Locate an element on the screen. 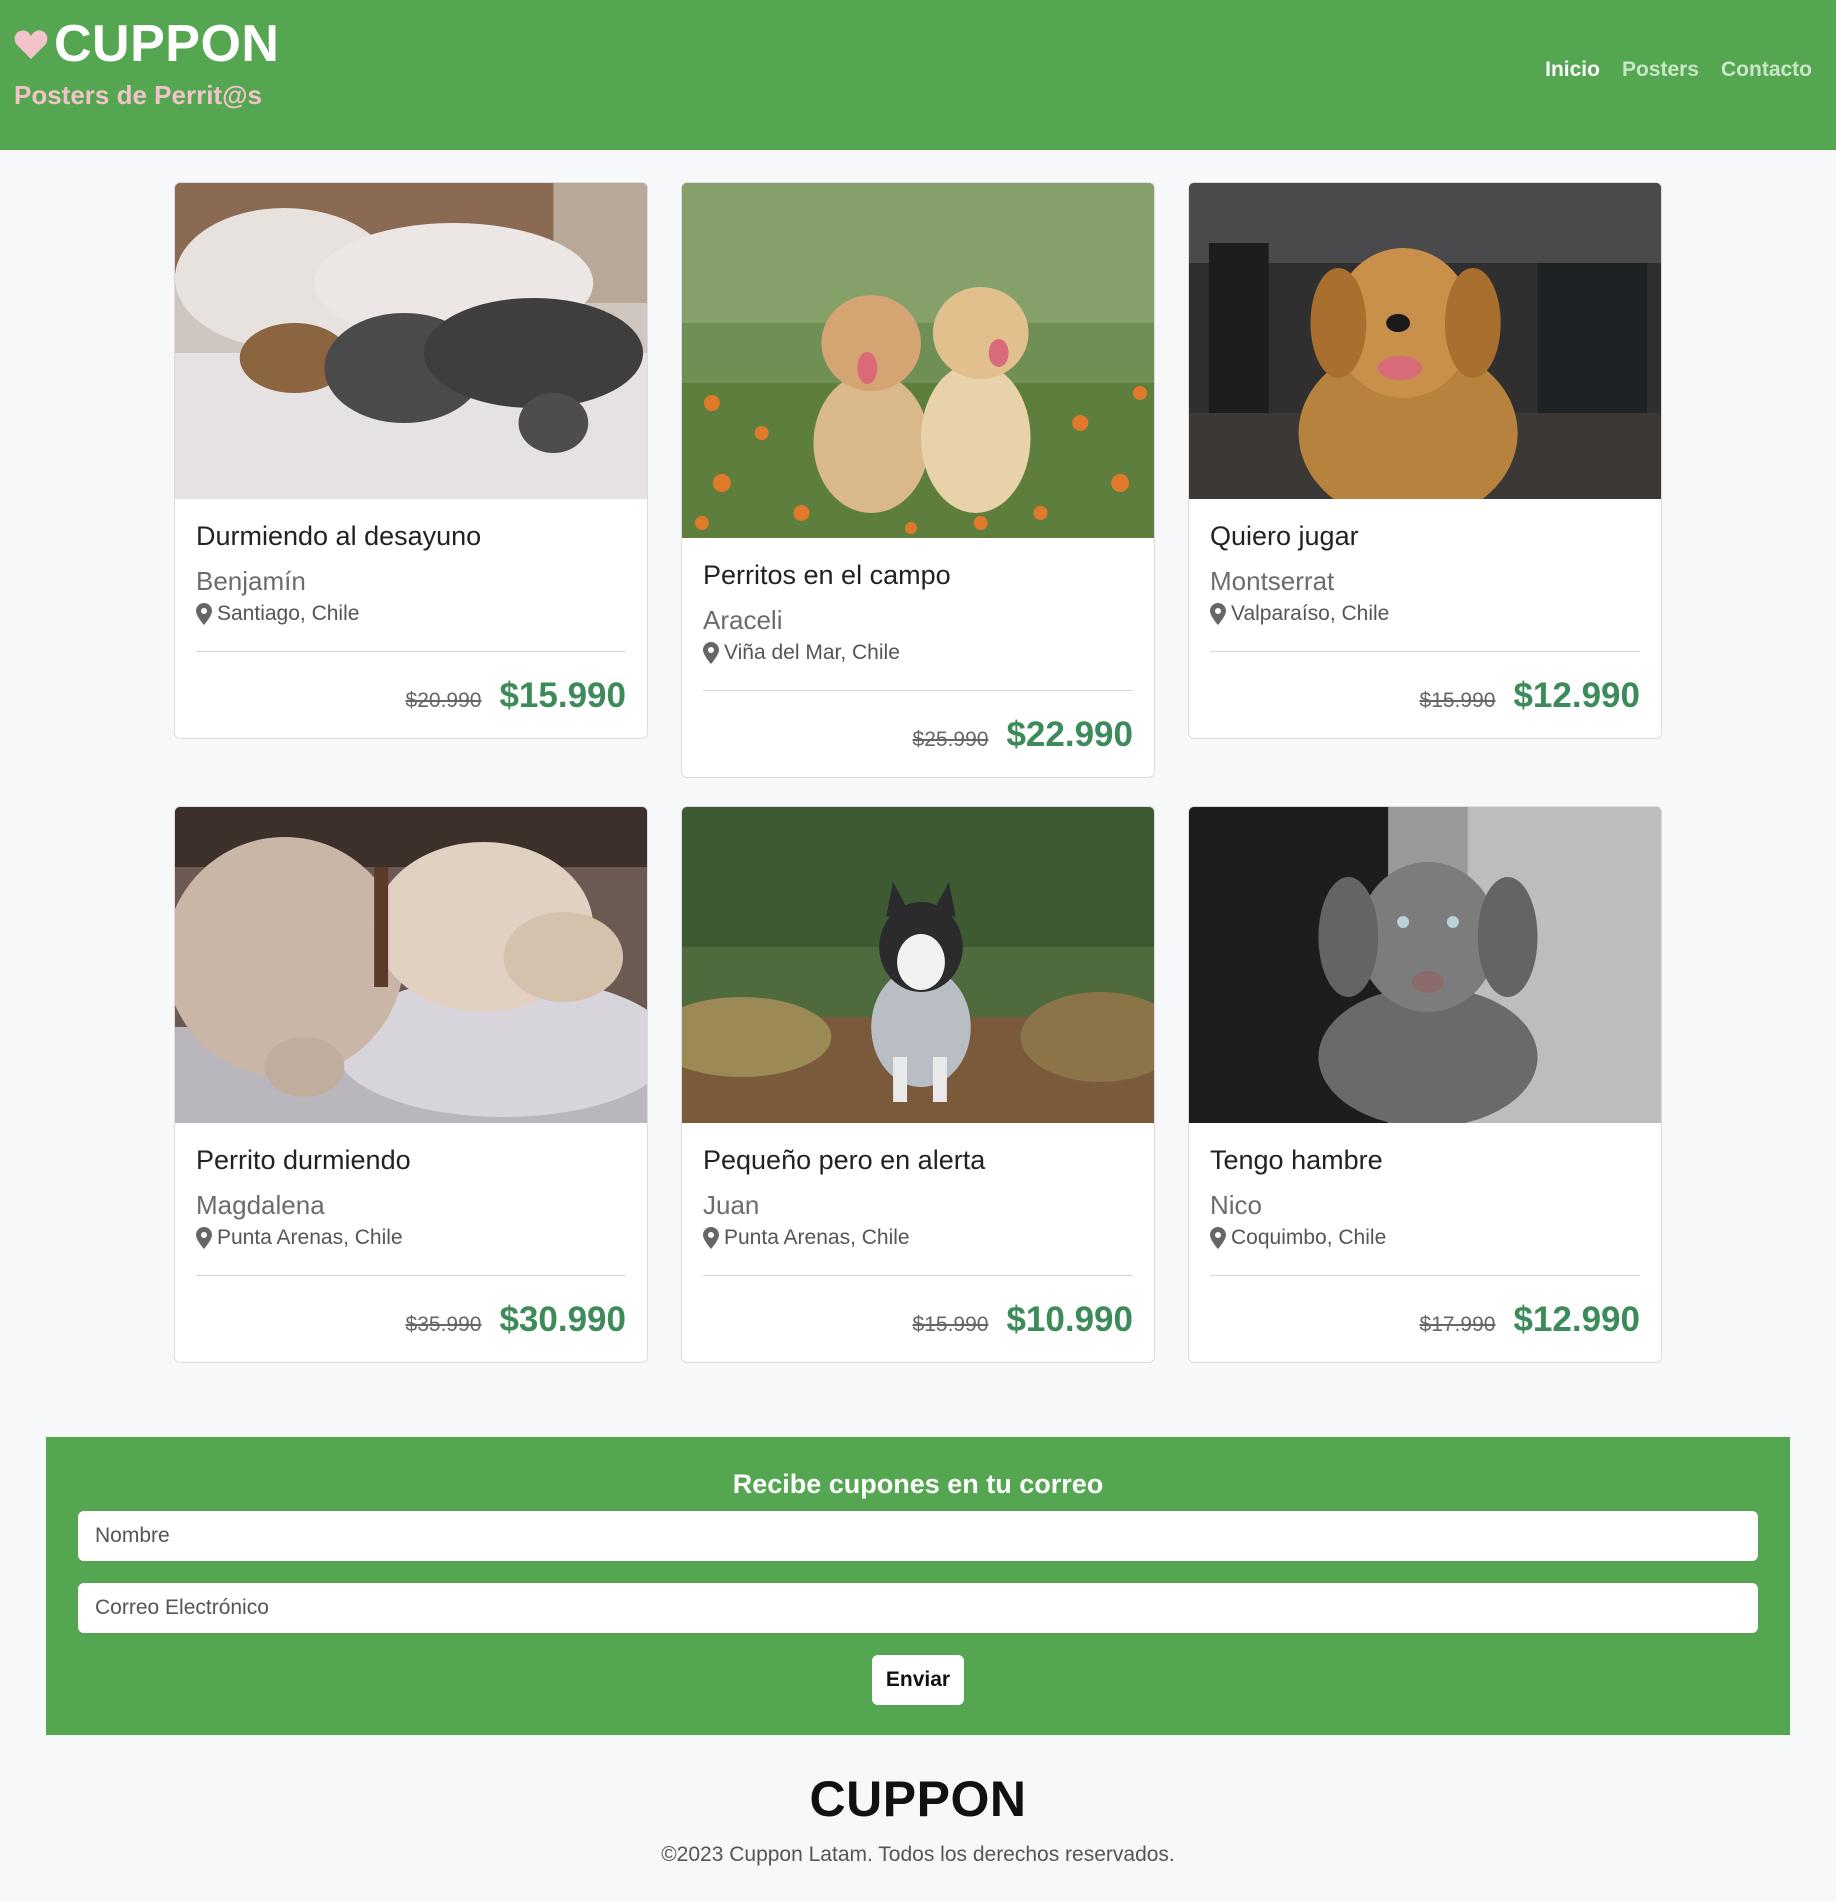 This screenshot has height=1902, width=1836. card-location: Santiago, Chile is located at coordinates (411, 614).